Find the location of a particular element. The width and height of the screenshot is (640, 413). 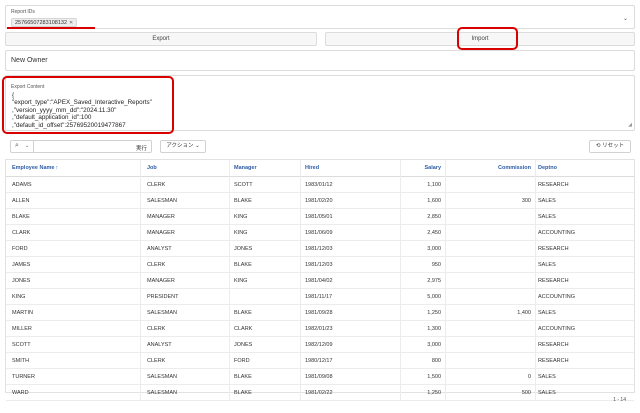

column-header-deptno: Deptno is located at coordinates (585, 168).